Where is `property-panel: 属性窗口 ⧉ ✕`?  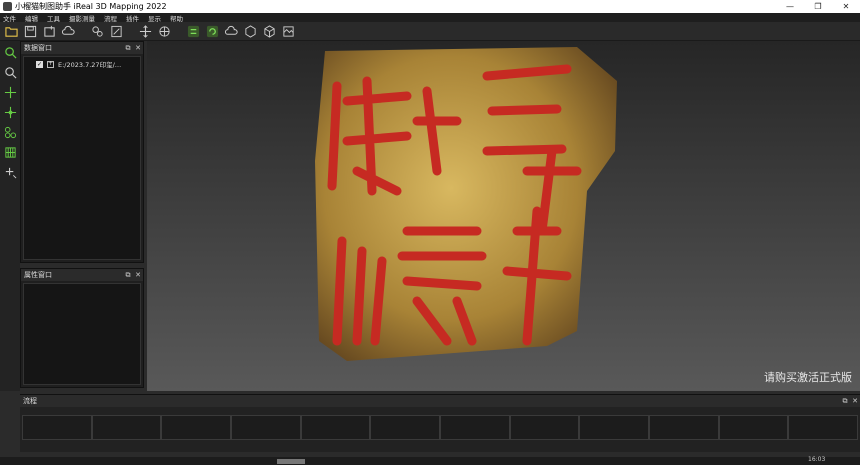
property-panel: 属性窗口 ⧉ ✕ is located at coordinates (82, 328).